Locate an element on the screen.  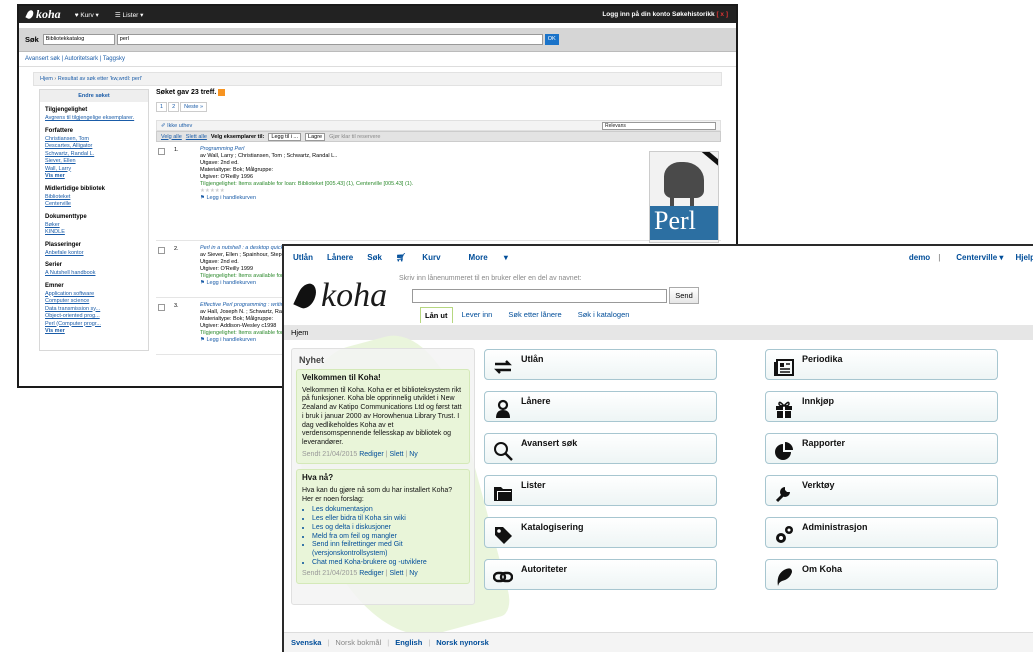
subjects-more-link: Vis mer is located at coordinates (94, 332).